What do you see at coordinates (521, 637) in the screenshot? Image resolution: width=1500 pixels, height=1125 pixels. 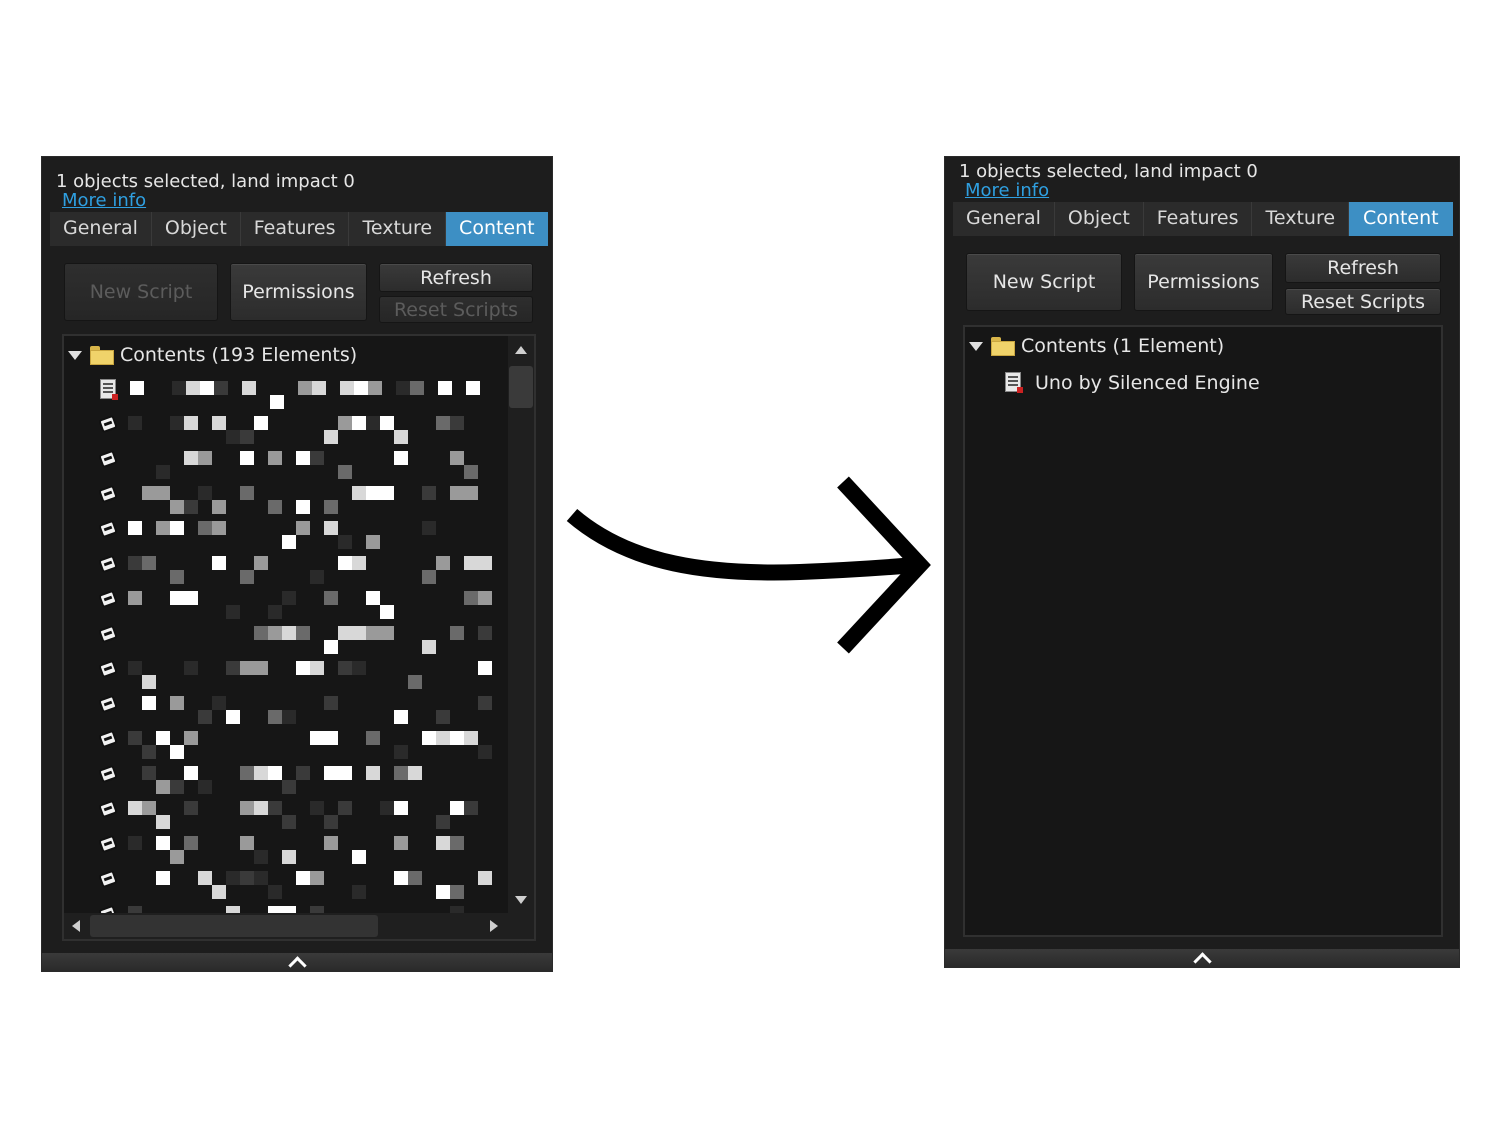 I see `vertical-scrollbar` at bounding box center [521, 637].